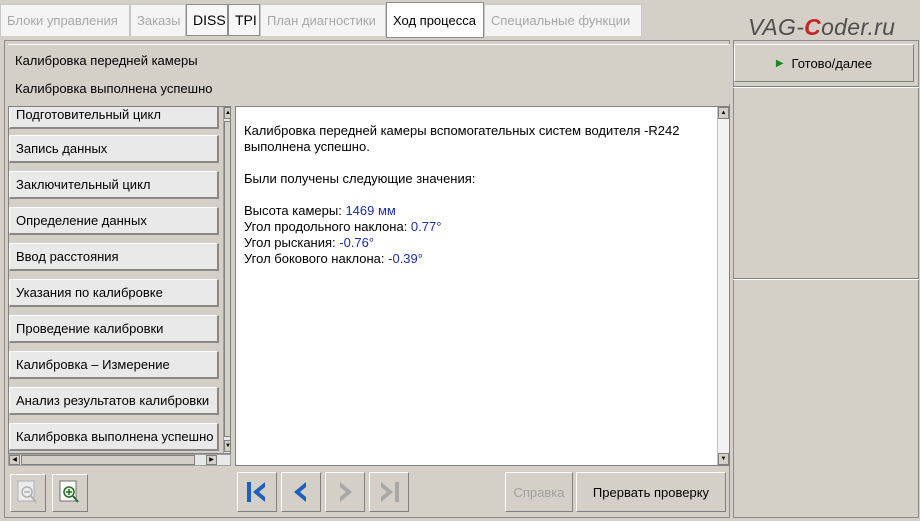 Image resolution: width=920 pixels, height=521 pixels. I want to click on zoom-out-icon, so click(27, 491).